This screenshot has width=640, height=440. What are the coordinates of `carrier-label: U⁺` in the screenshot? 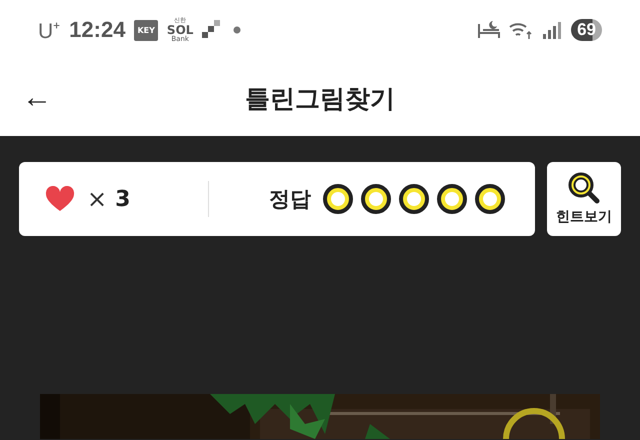 It's located at (49, 31).